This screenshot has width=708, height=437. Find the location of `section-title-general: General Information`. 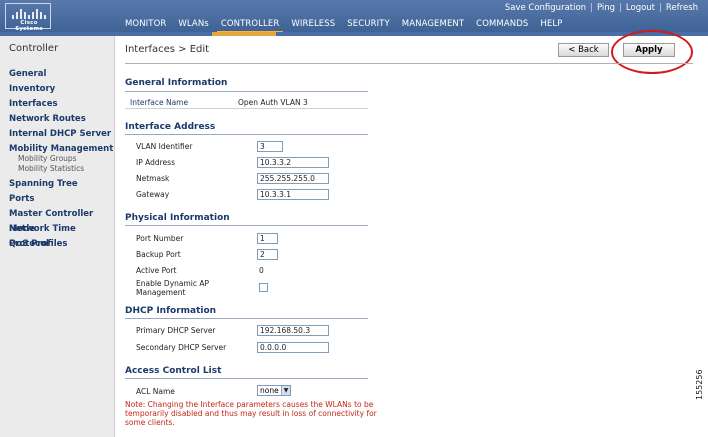

section-title-general: General Information is located at coordinates (176, 83).